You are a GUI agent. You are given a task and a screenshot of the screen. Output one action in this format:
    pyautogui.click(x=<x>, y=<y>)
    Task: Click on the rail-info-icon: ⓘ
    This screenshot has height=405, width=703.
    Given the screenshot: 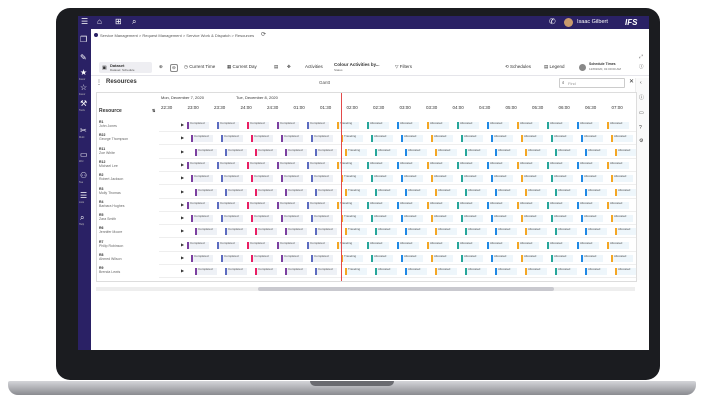 What is the action you would take?
    pyautogui.click(x=641, y=97)
    